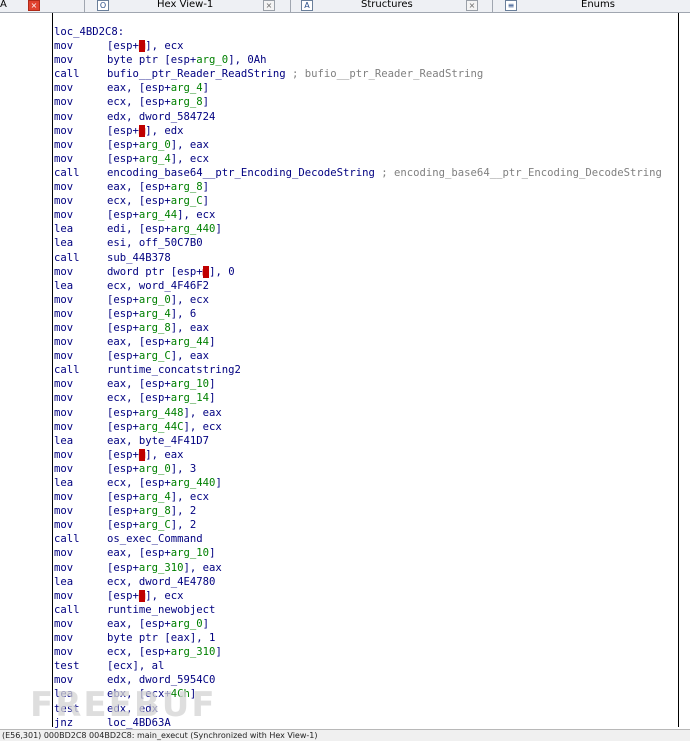  I want to click on code-line: call runtime_newobject, so click(366, 610).